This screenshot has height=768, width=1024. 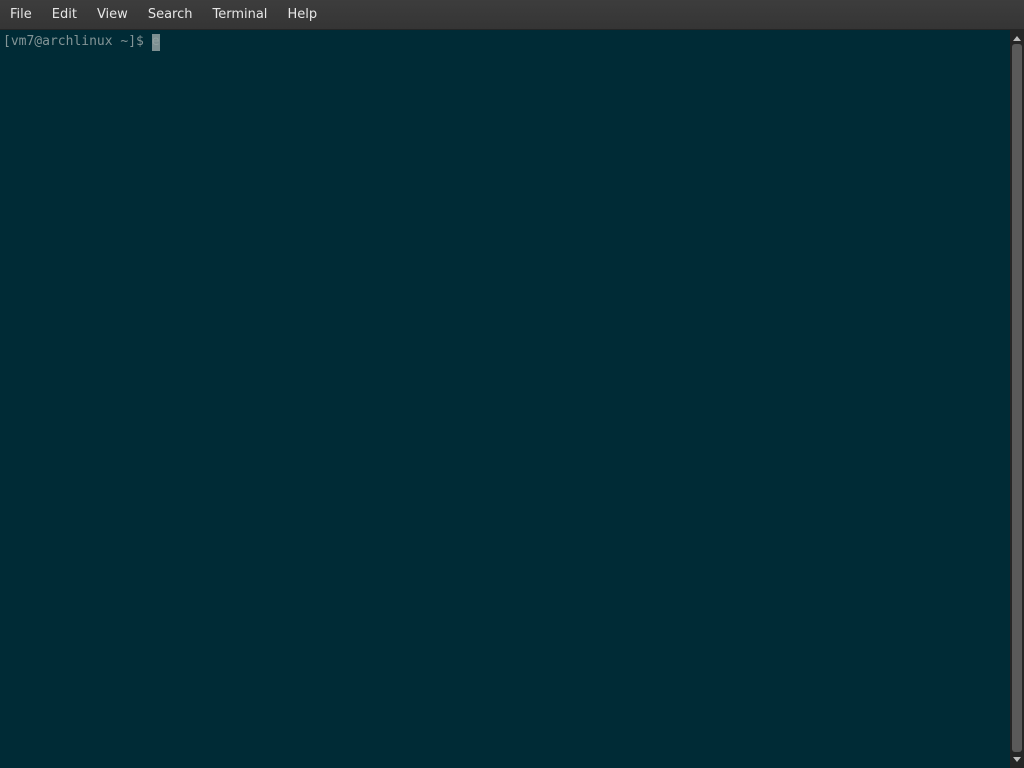 I want to click on prompt-line: [vm7@archlinux ~]$ e, so click(x=506, y=42).